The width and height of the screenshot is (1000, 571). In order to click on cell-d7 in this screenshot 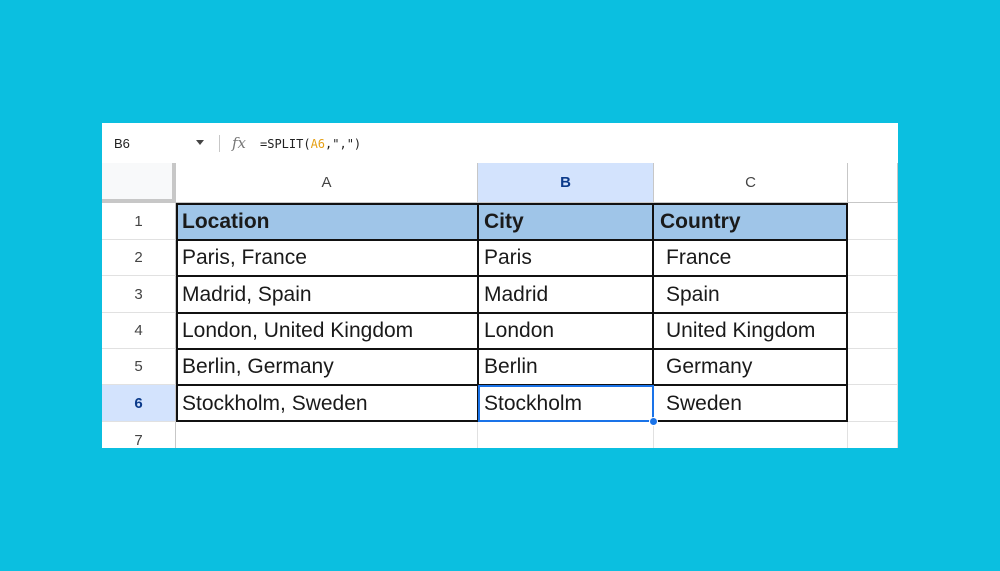, I will do `click(873, 435)`.